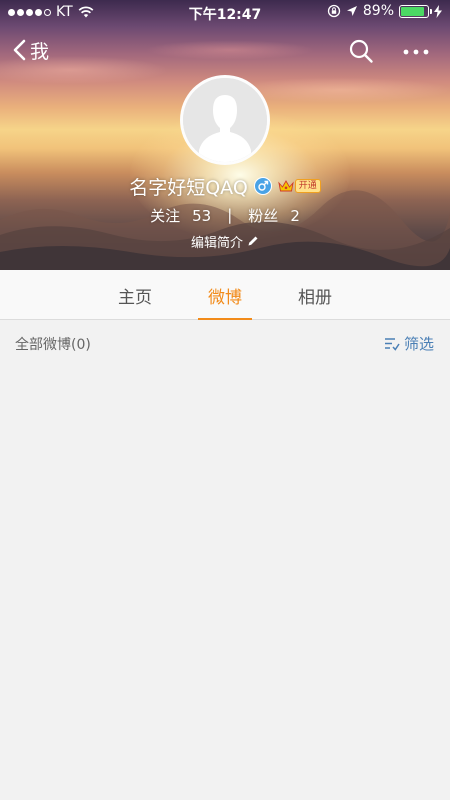 The image size is (450, 800). What do you see at coordinates (225, 230) in the screenshot?
I see `cover-mountains` at bounding box center [225, 230].